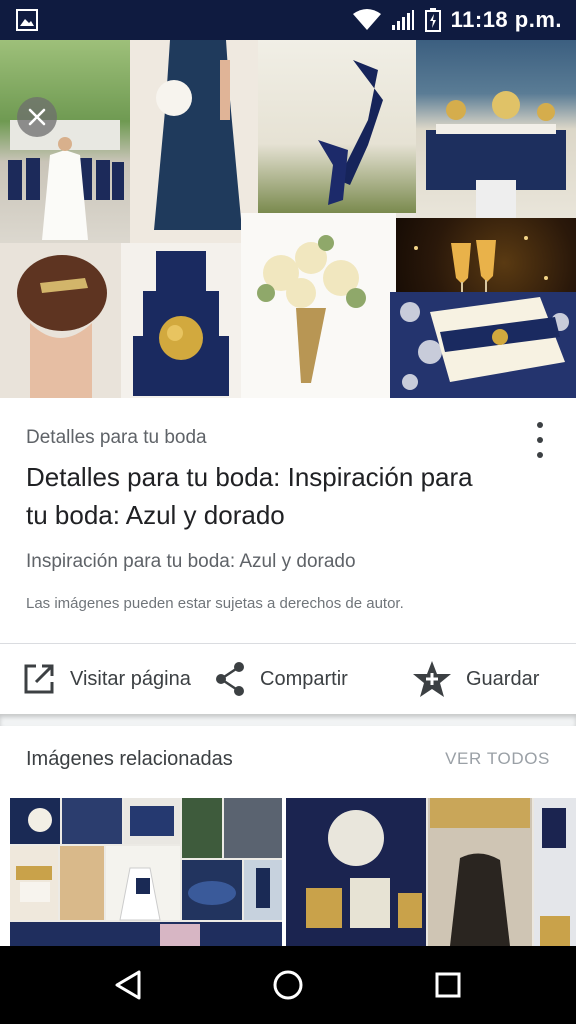  I want to click on signal-icon, so click(402, 20).